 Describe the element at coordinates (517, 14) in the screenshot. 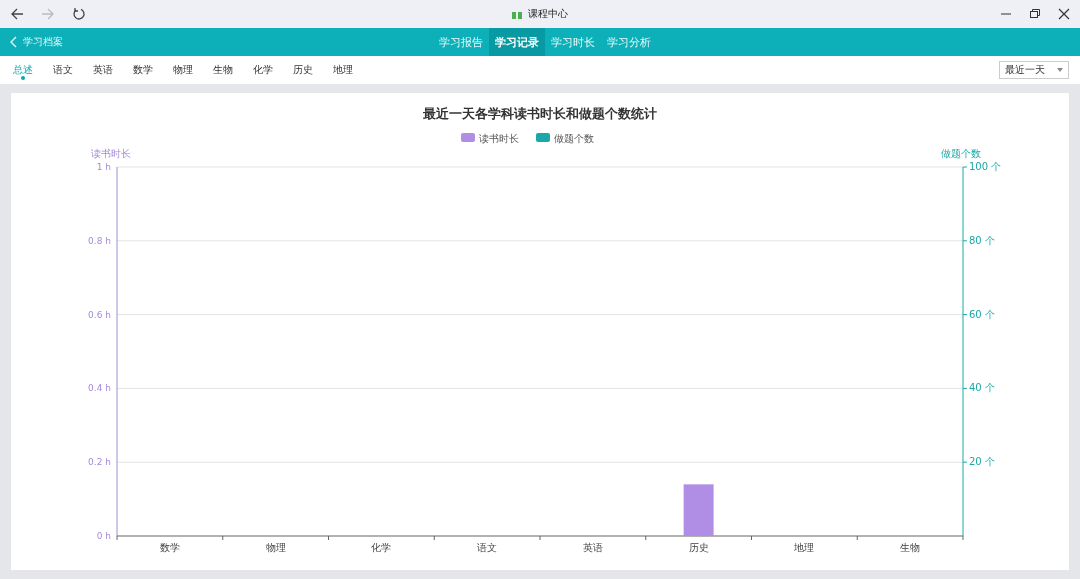

I see `app-icon` at that location.